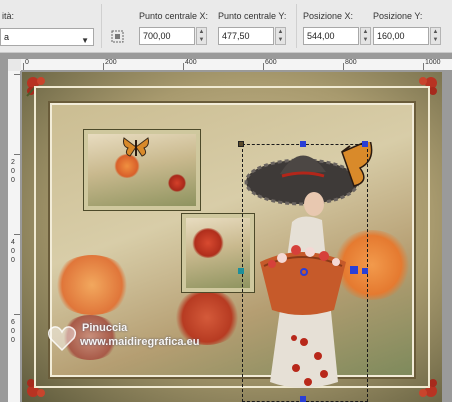  Describe the element at coordinates (142, 170) in the screenshot. I see `framed-thumbnail` at that location.